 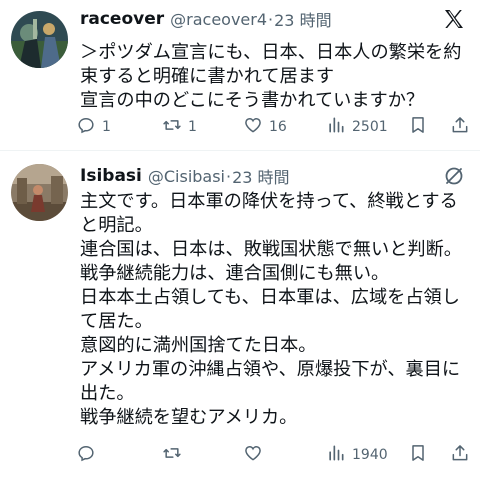 I want to click on author-handle: @Cisibasi, so click(x=186, y=176).